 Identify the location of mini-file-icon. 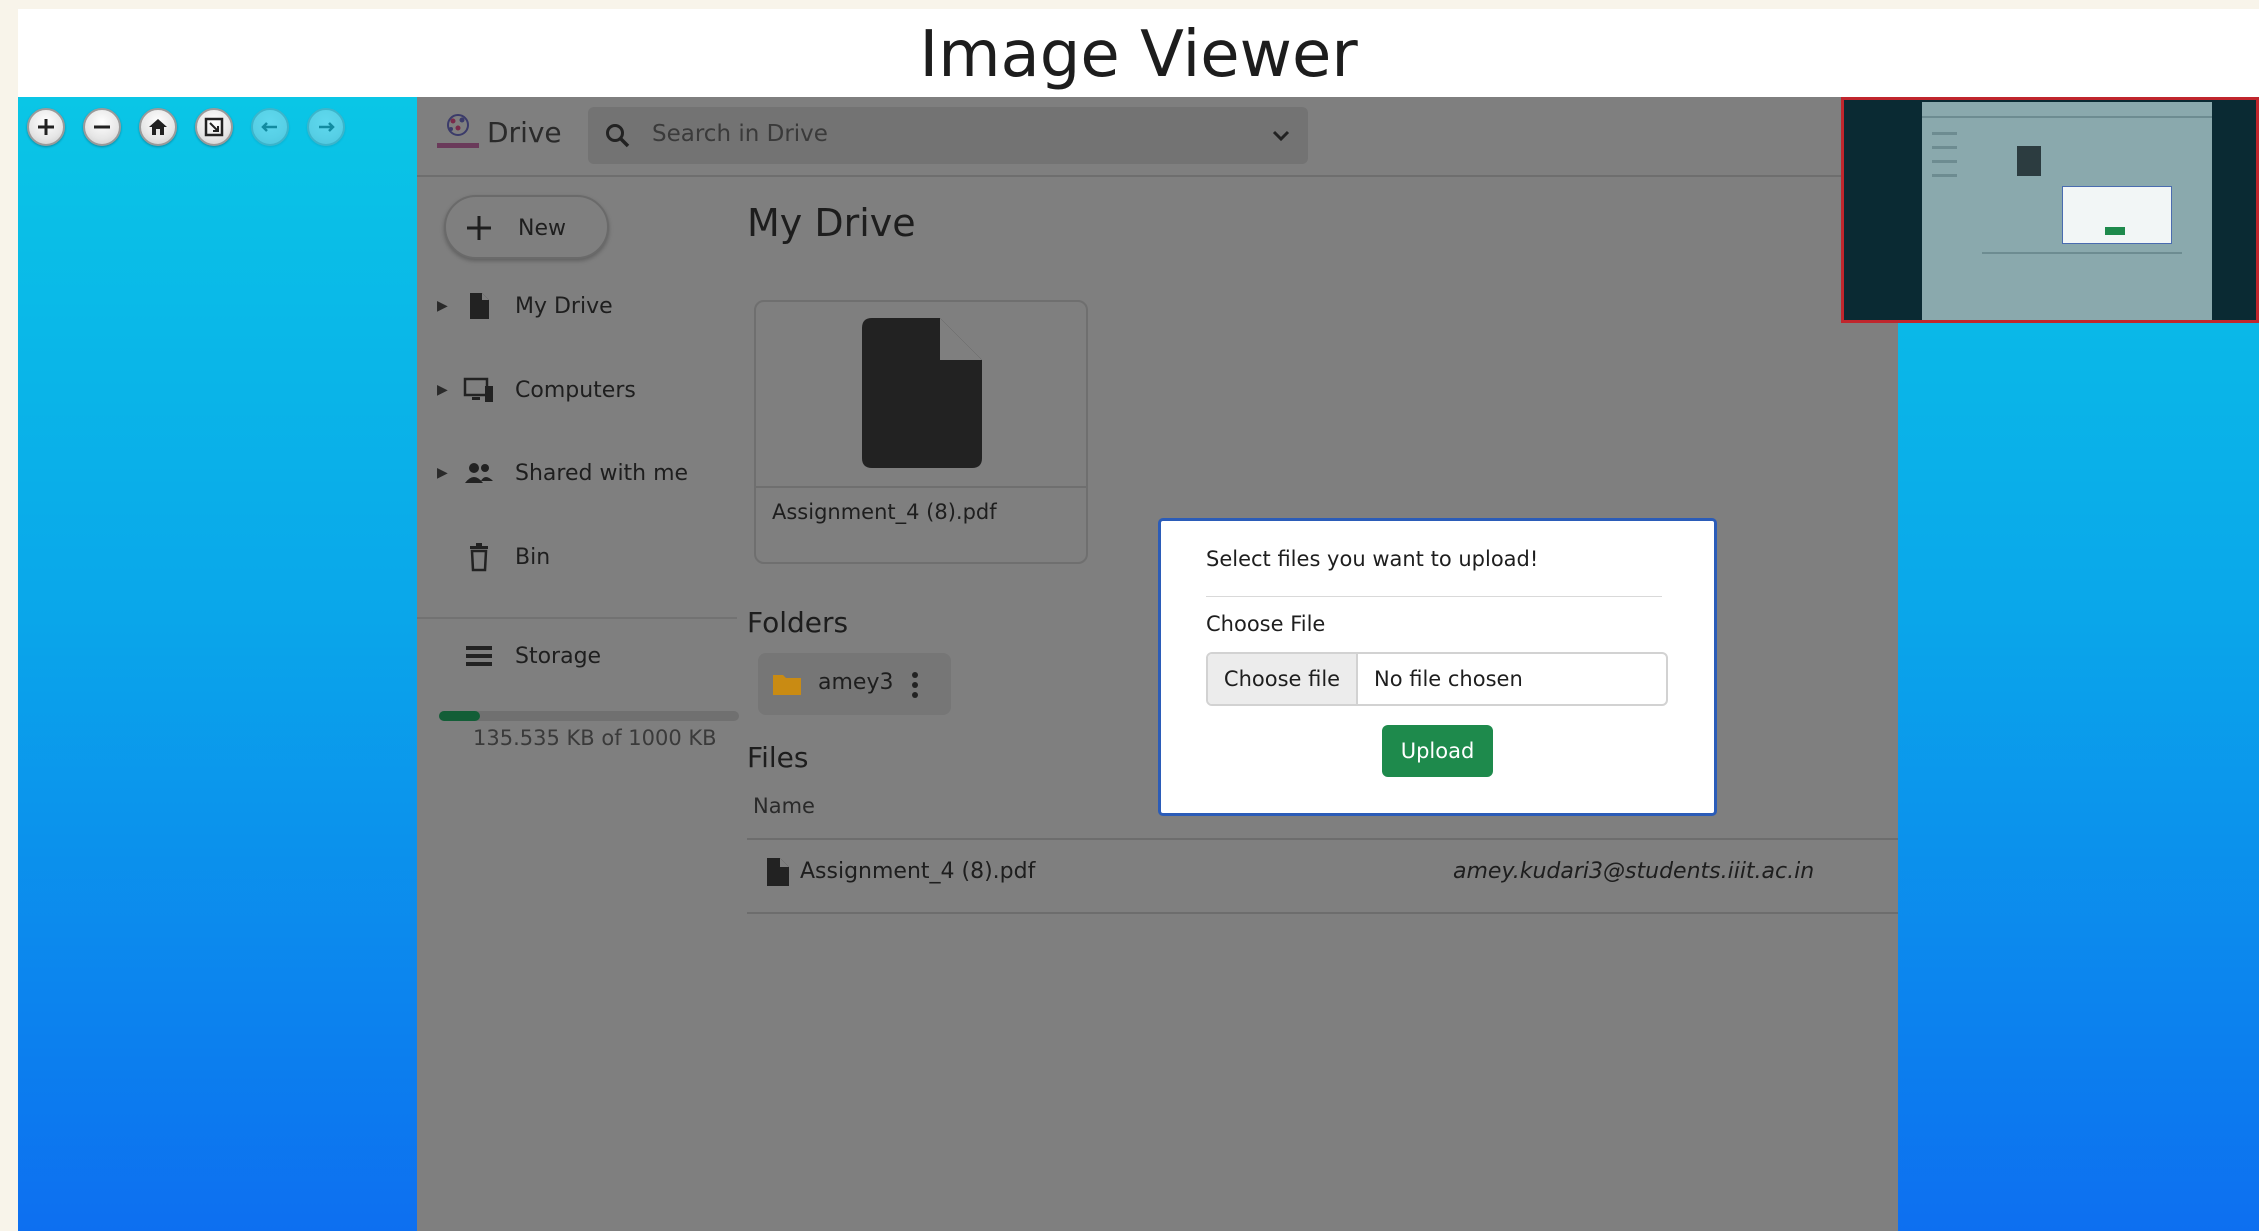
(2029, 161).